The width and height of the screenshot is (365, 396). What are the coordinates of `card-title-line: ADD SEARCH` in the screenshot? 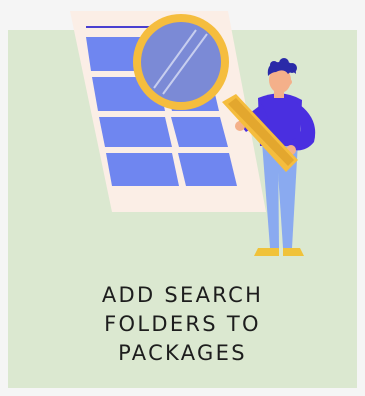 It's located at (182, 295).